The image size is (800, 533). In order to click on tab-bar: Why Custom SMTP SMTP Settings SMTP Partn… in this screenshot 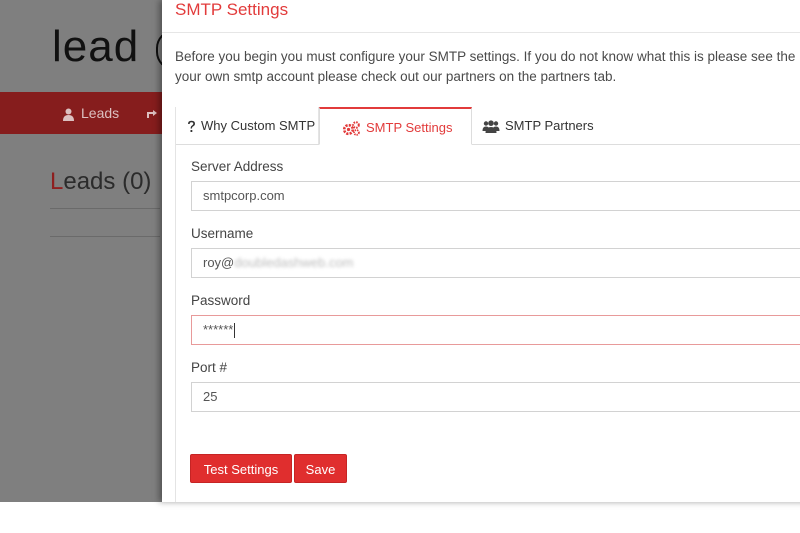, I will do `click(487, 126)`.